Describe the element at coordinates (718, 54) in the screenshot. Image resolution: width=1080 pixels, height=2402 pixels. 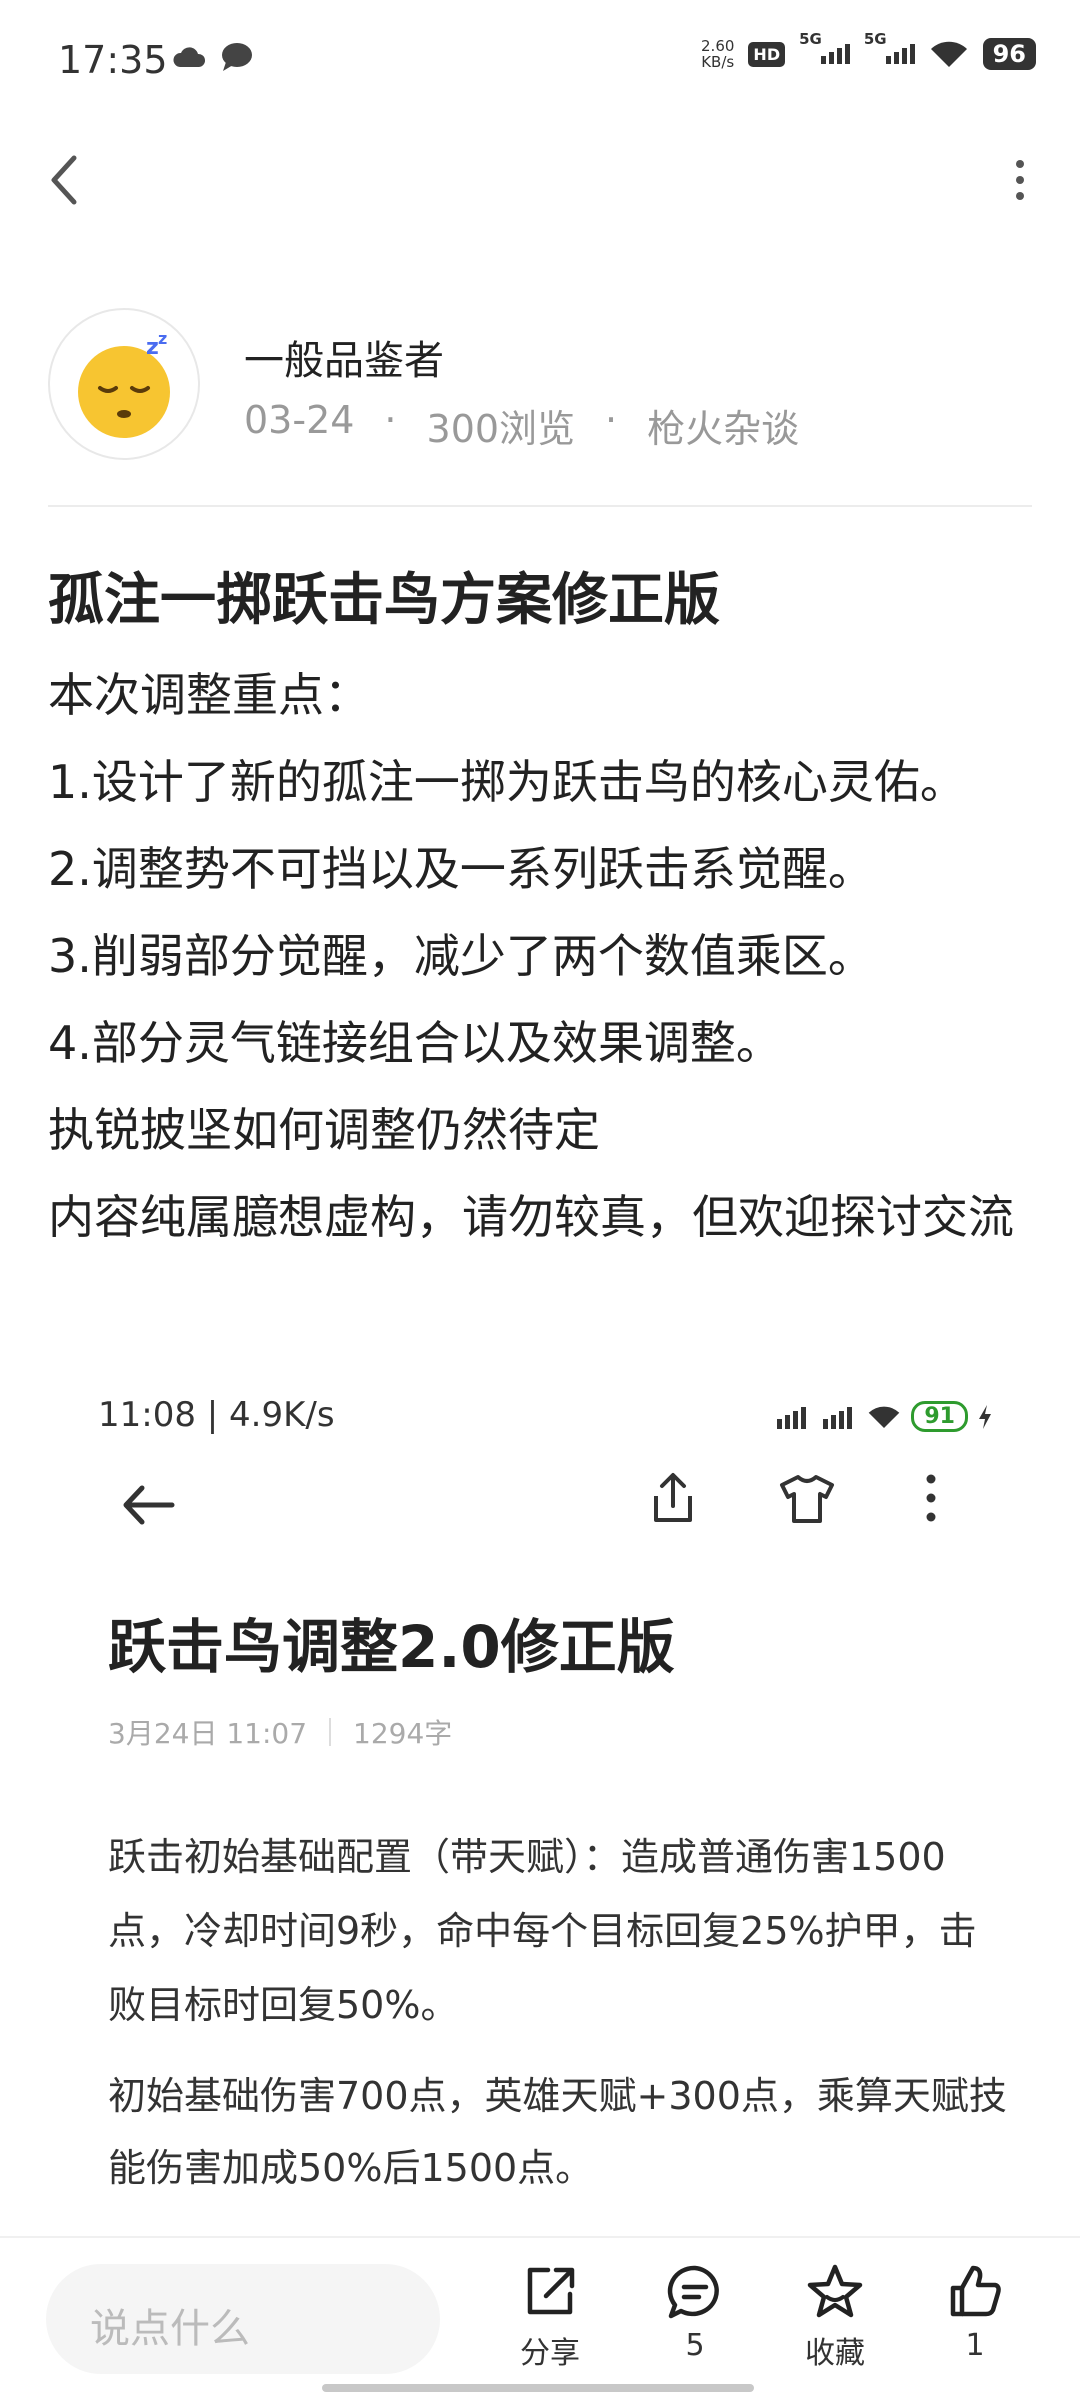
I see `network-speed: 2.60 KB/s` at that location.